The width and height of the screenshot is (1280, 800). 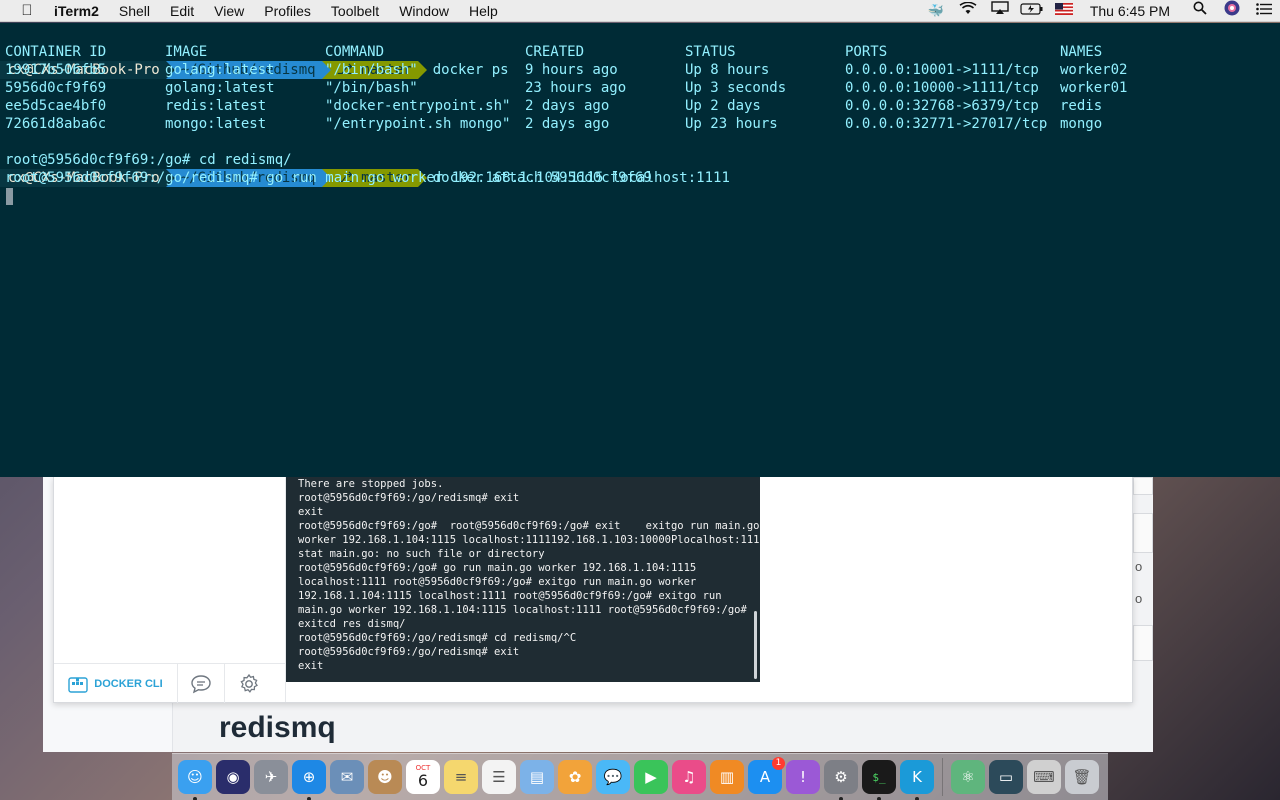 What do you see at coordinates (766, 775) in the screenshot?
I see `app-store-icon: A1` at bounding box center [766, 775].